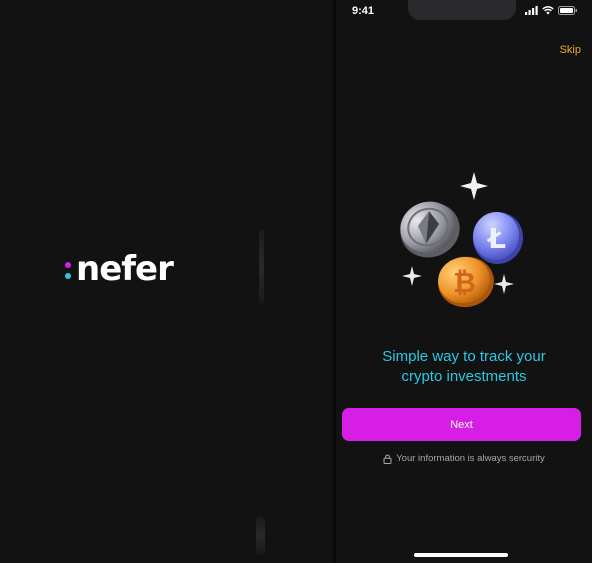 The width and height of the screenshot is (592, 563). I want to click on status-icons, so click(551, 10).